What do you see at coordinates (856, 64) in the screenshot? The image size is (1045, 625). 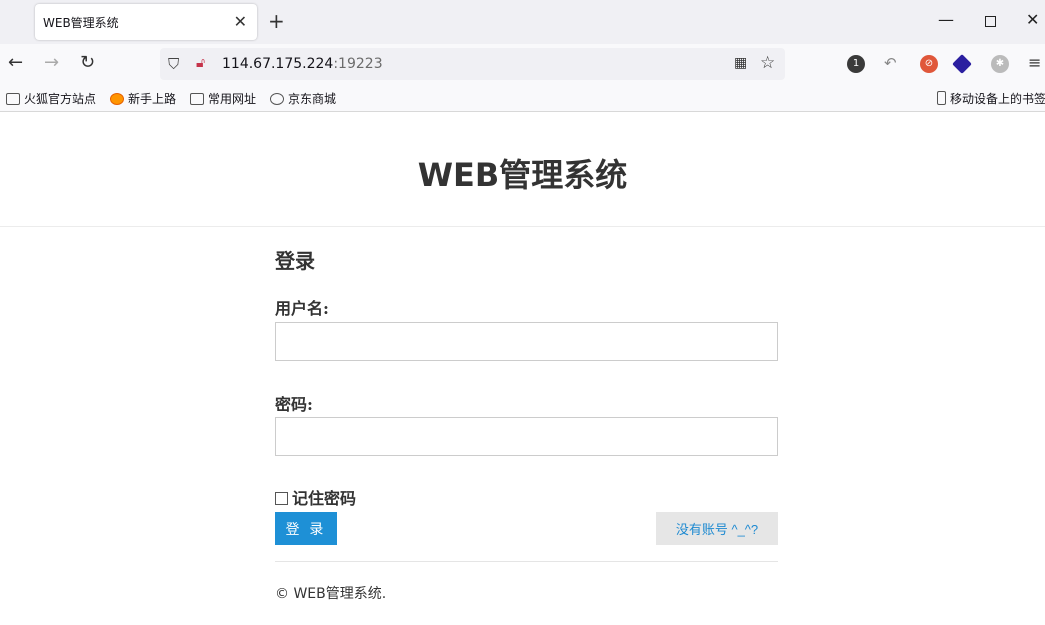 I see `extension-badge-icon: 1` at bounding box center [856, 64].